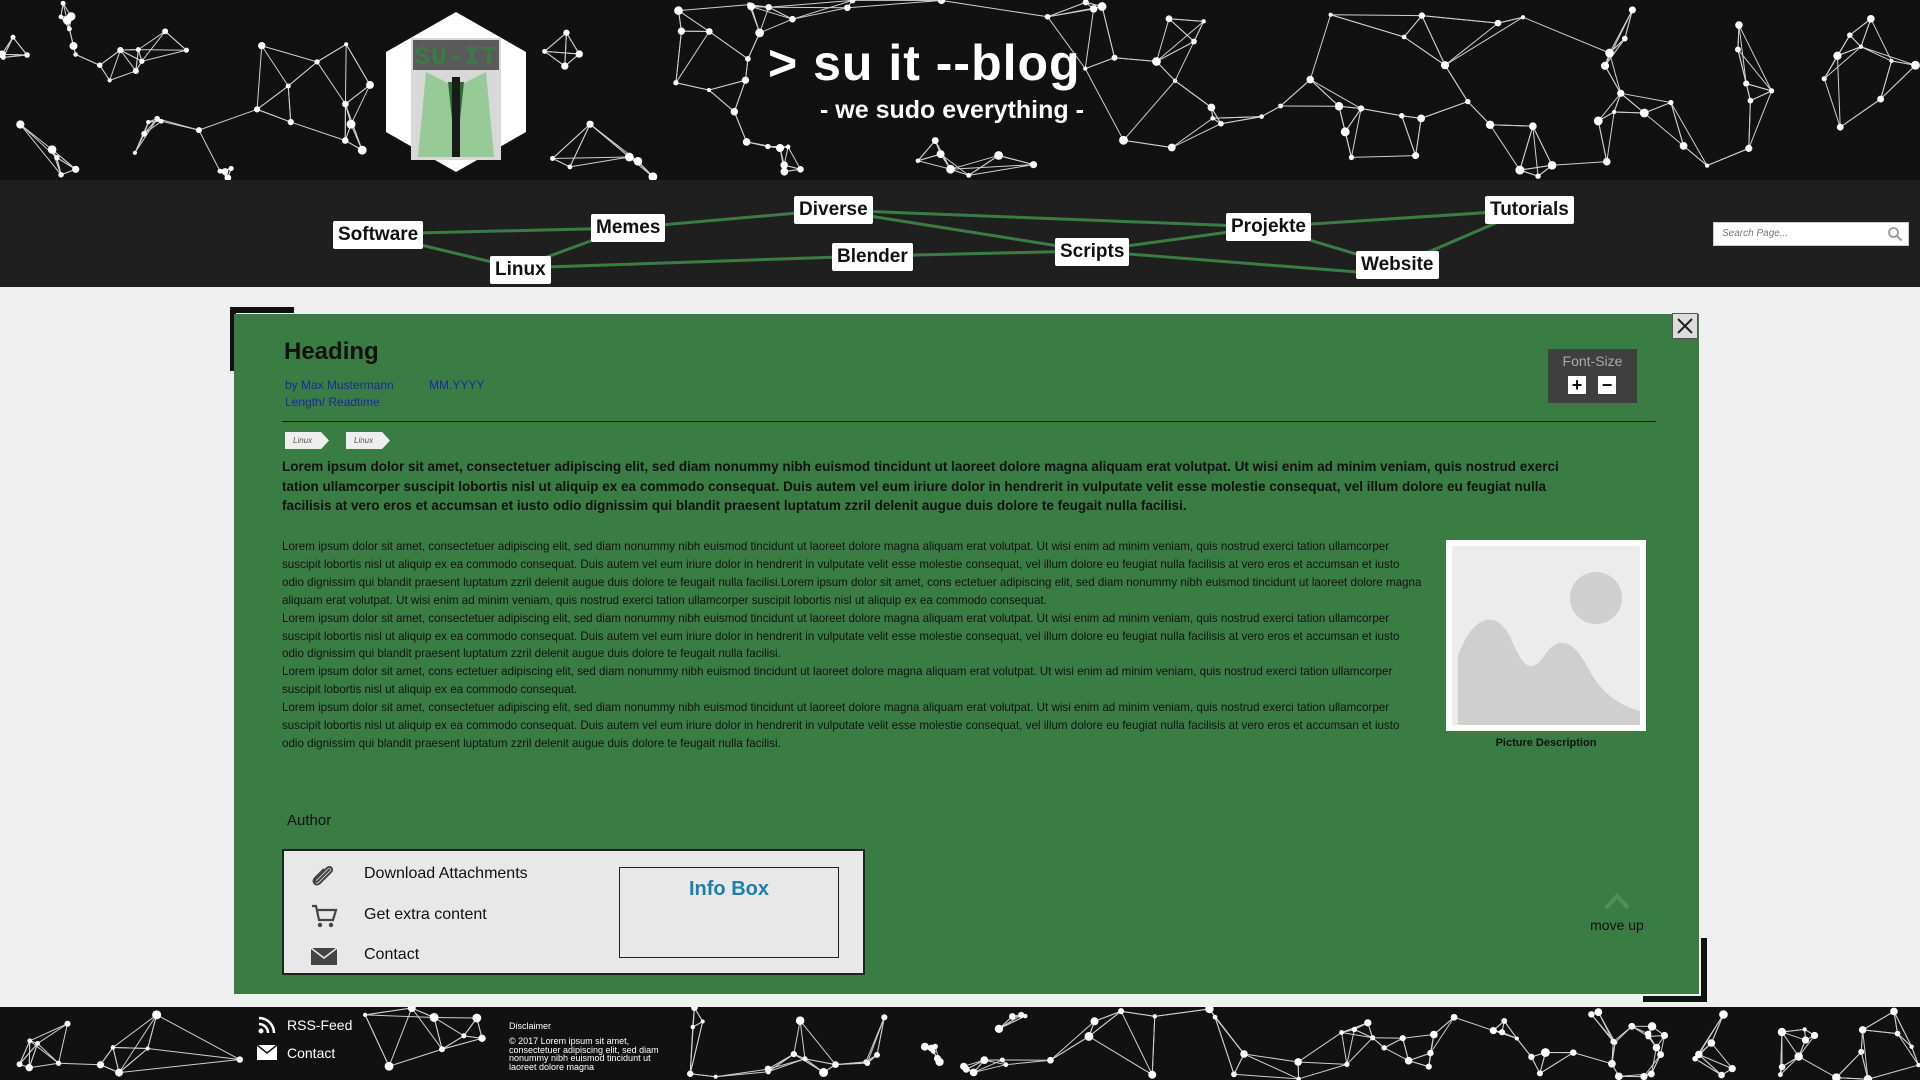  I want to click on move-up-button: move up, so click(1617, 912).